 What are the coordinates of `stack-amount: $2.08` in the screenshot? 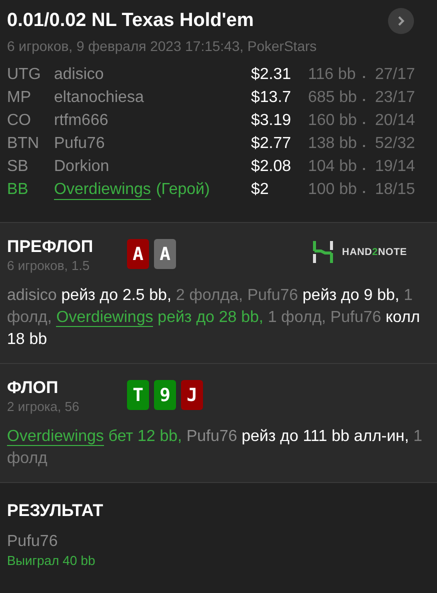 It's located at (271, 167).